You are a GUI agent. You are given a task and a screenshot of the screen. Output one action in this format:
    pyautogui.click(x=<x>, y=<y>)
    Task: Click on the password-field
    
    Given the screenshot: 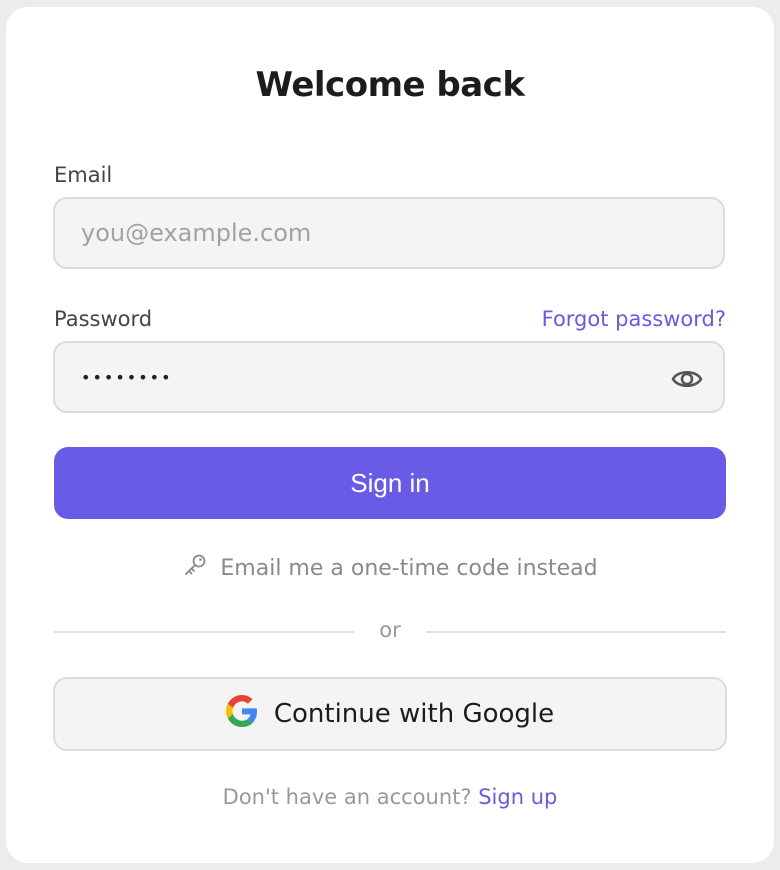 What is the action you would take?
    pyautogui.click(x=389, y=377)
    